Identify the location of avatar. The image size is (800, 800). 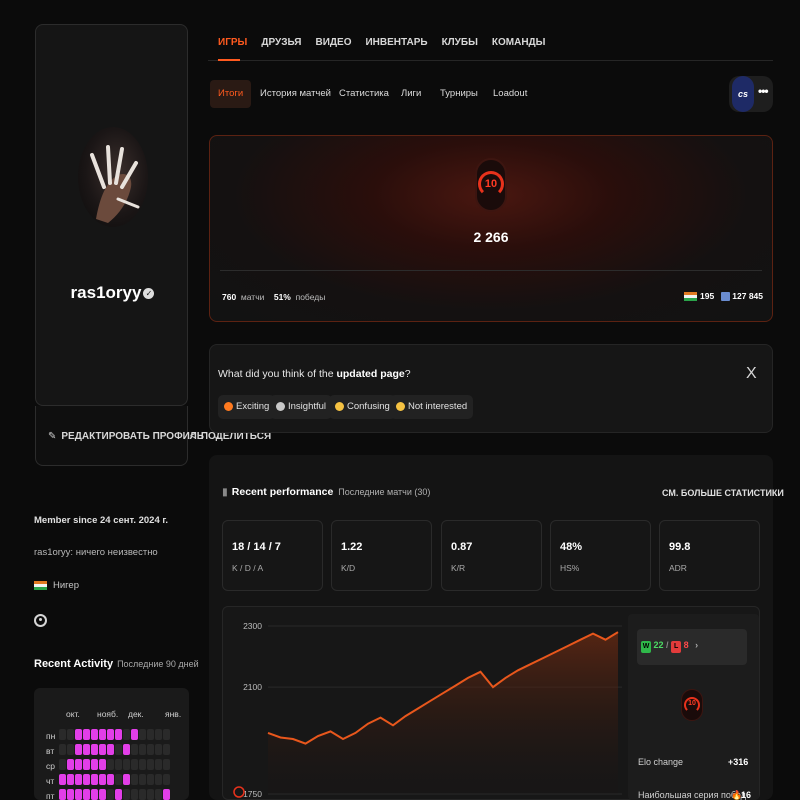
(113, 177).